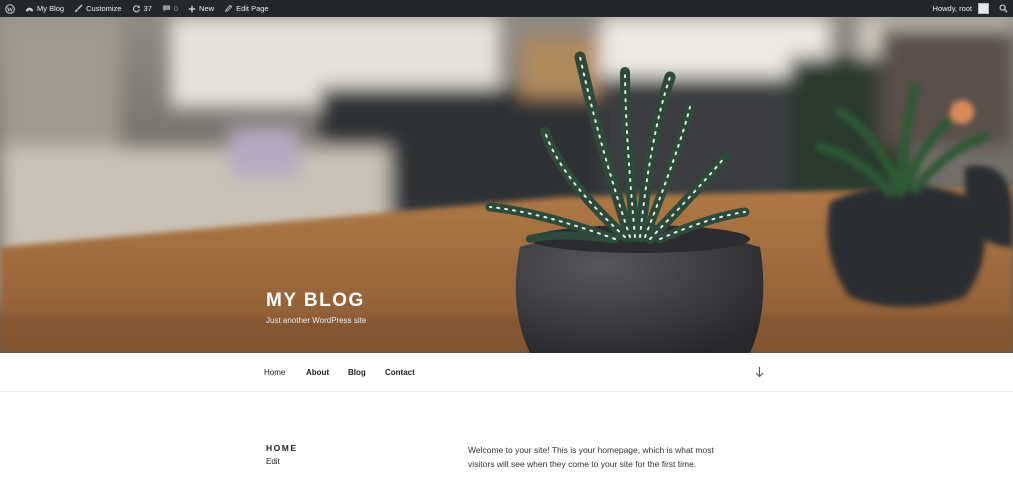  What do you see at coordinates (142, 8) in the screenshot?
I see `updates-link: 37` at bounding box center [142, 8].